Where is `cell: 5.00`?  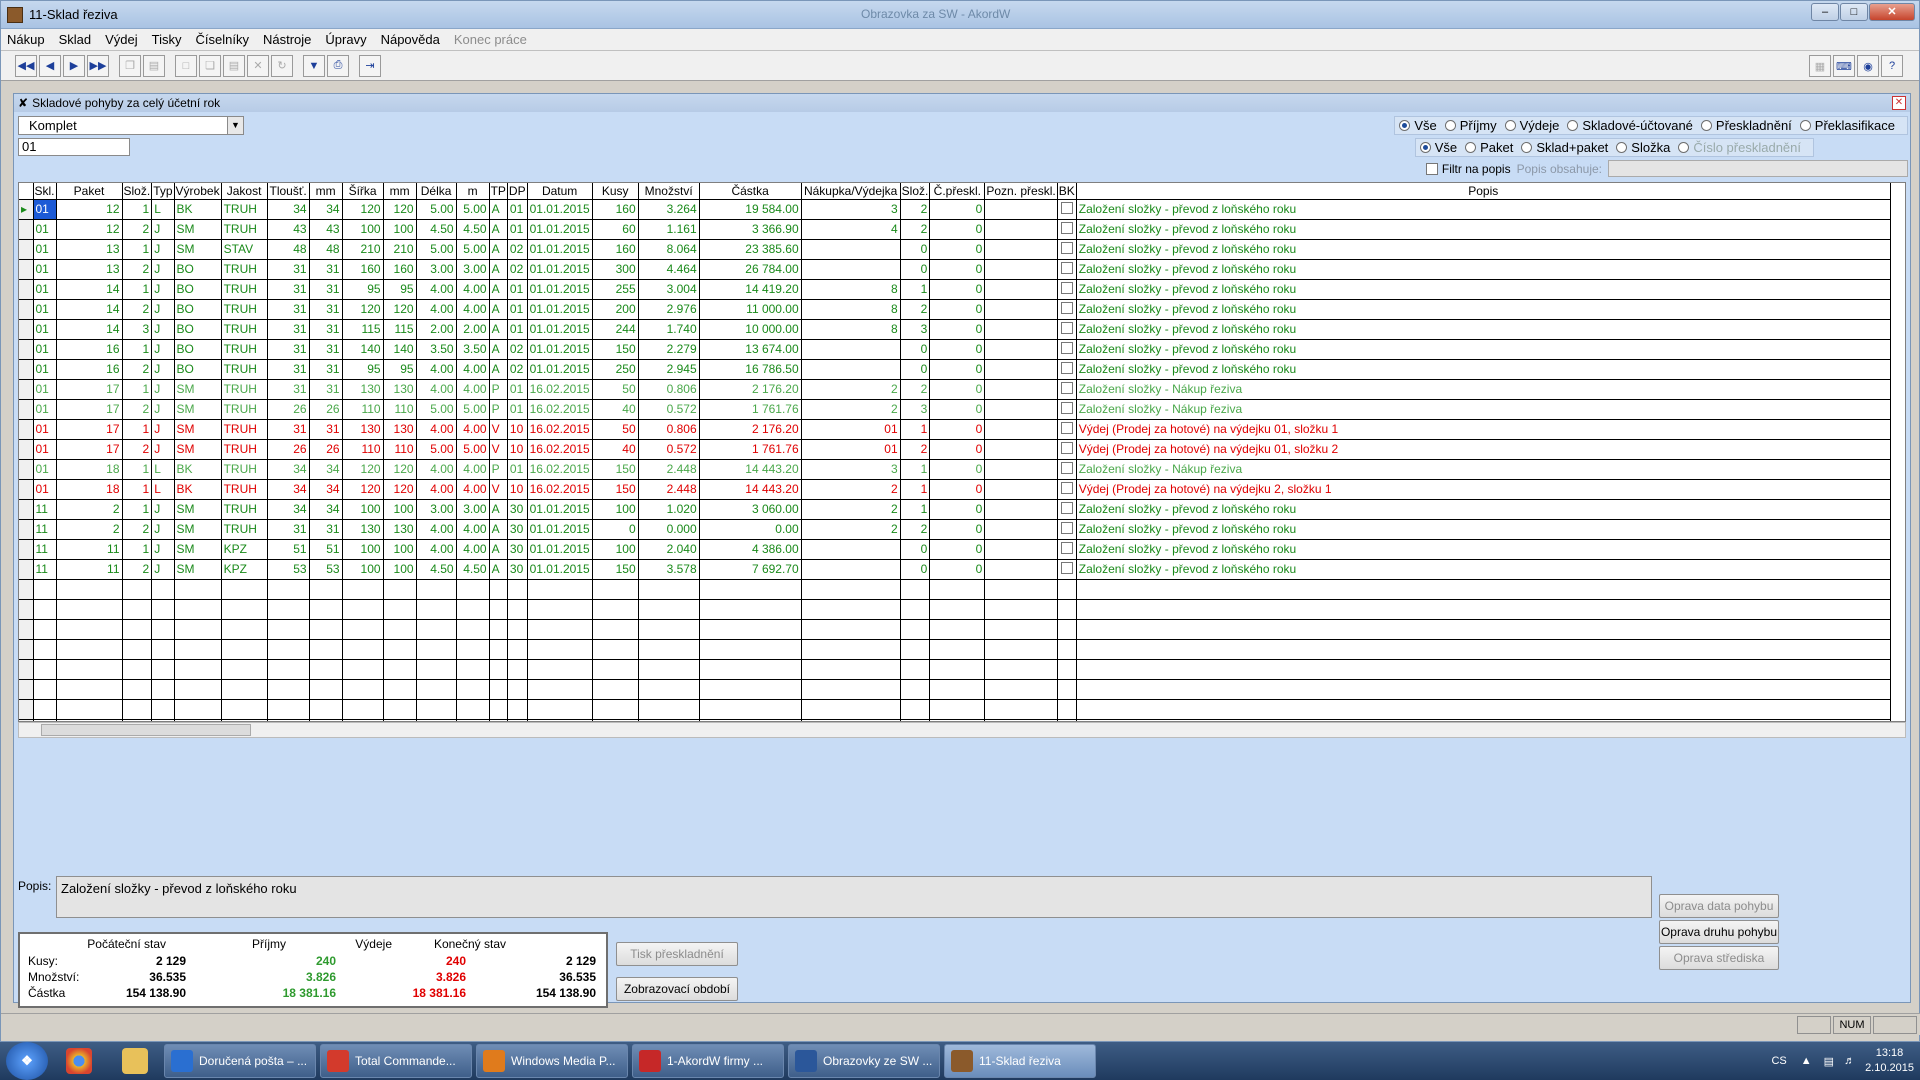 cell: 5.00 is located at coordinates (436, 209).